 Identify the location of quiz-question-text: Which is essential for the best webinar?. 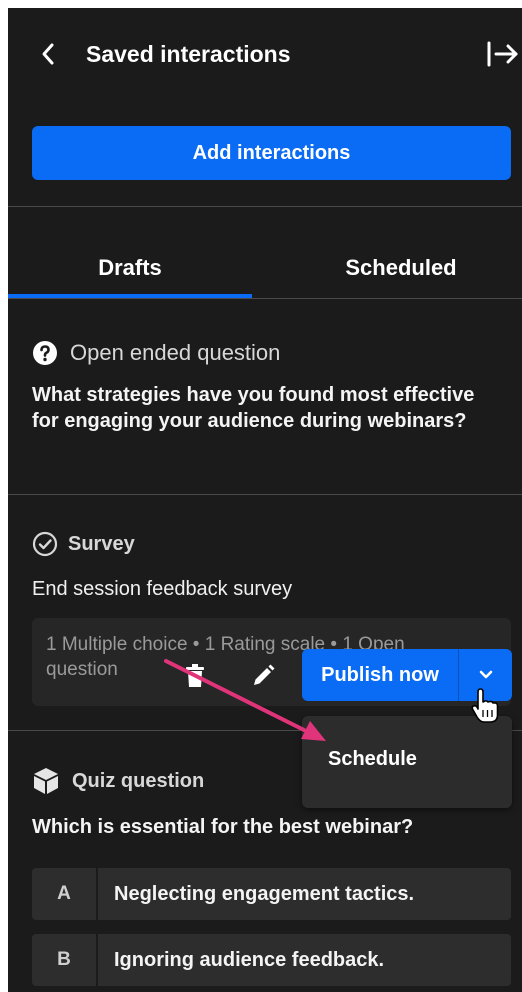
(223, 827).